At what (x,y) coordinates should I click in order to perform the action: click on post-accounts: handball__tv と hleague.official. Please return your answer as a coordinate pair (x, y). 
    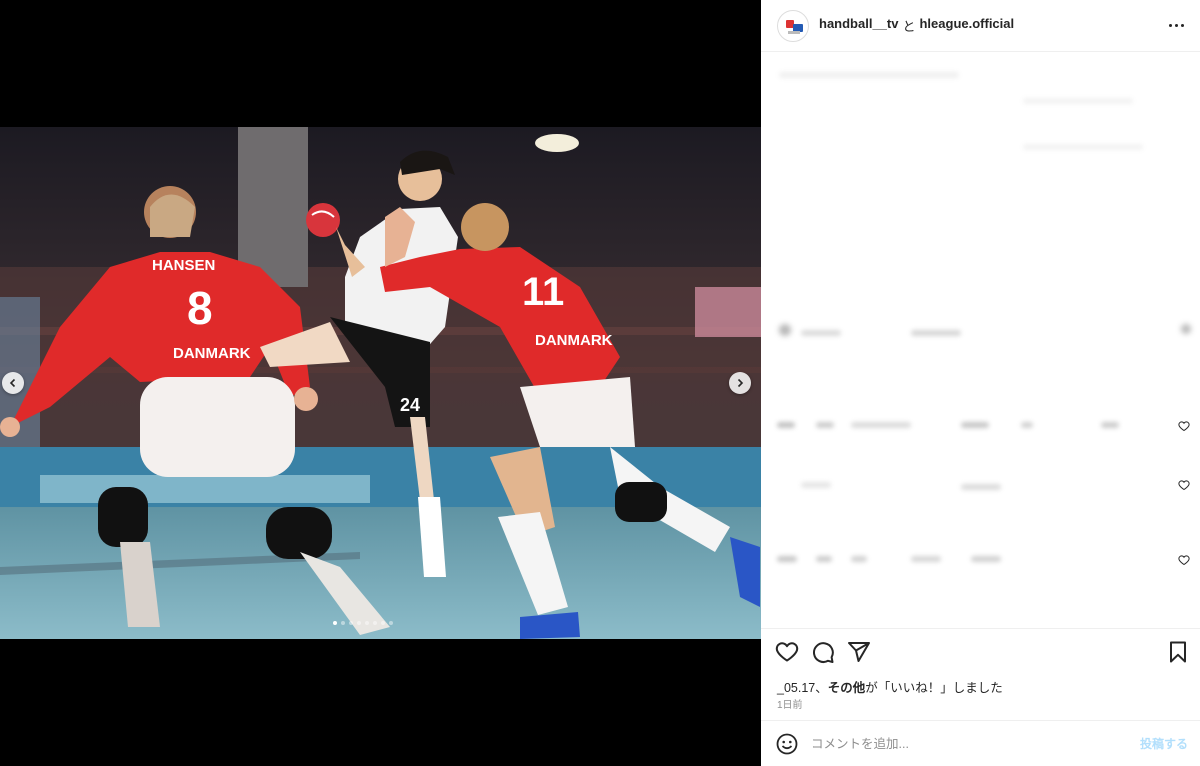
    Looking at the image, I should click on (916, 25).